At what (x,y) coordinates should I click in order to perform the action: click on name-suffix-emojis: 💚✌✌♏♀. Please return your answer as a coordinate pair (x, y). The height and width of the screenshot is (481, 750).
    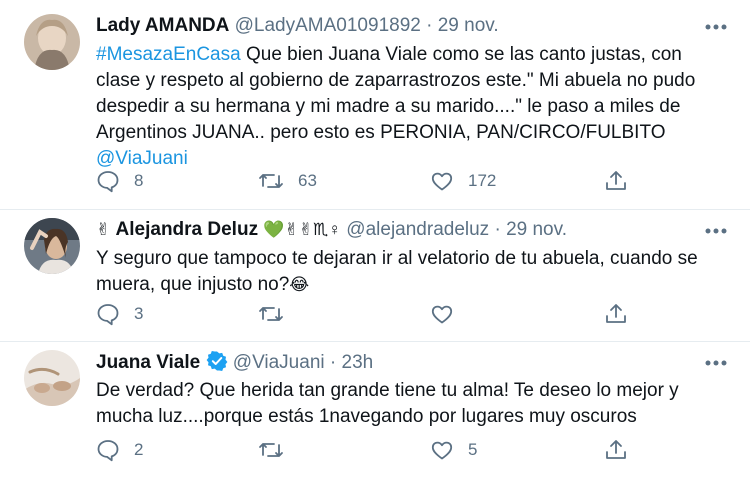
    Looking at the image, I should click on (302, 229).